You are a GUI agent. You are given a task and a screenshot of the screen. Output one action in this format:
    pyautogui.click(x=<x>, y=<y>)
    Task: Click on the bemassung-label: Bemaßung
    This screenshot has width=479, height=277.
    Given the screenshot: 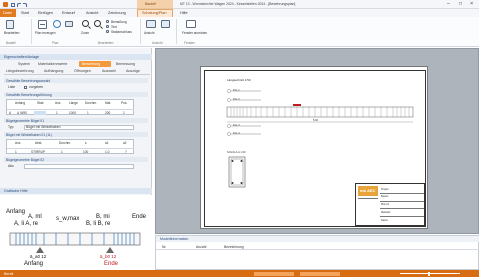 What is the action you would take?
    pyautogui.click(x=119, y=21)
    